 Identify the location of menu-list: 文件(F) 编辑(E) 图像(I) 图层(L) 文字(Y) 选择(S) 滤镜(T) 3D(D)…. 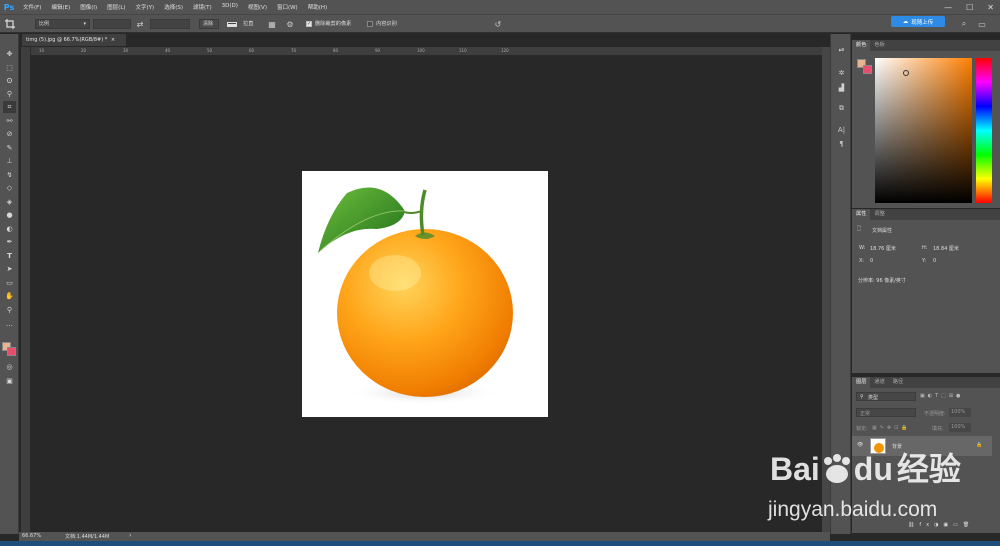
(175, 7).